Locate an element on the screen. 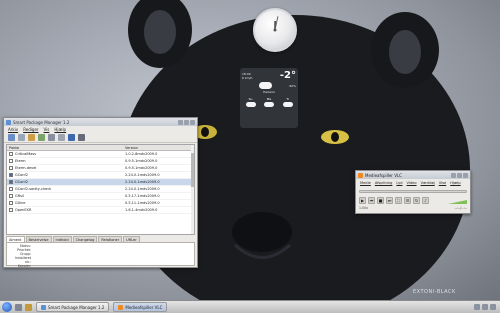 Image resolution: width=500 pixels, height=313 pixels. menu-file: Arkiv is located at coordinates (13, 129).